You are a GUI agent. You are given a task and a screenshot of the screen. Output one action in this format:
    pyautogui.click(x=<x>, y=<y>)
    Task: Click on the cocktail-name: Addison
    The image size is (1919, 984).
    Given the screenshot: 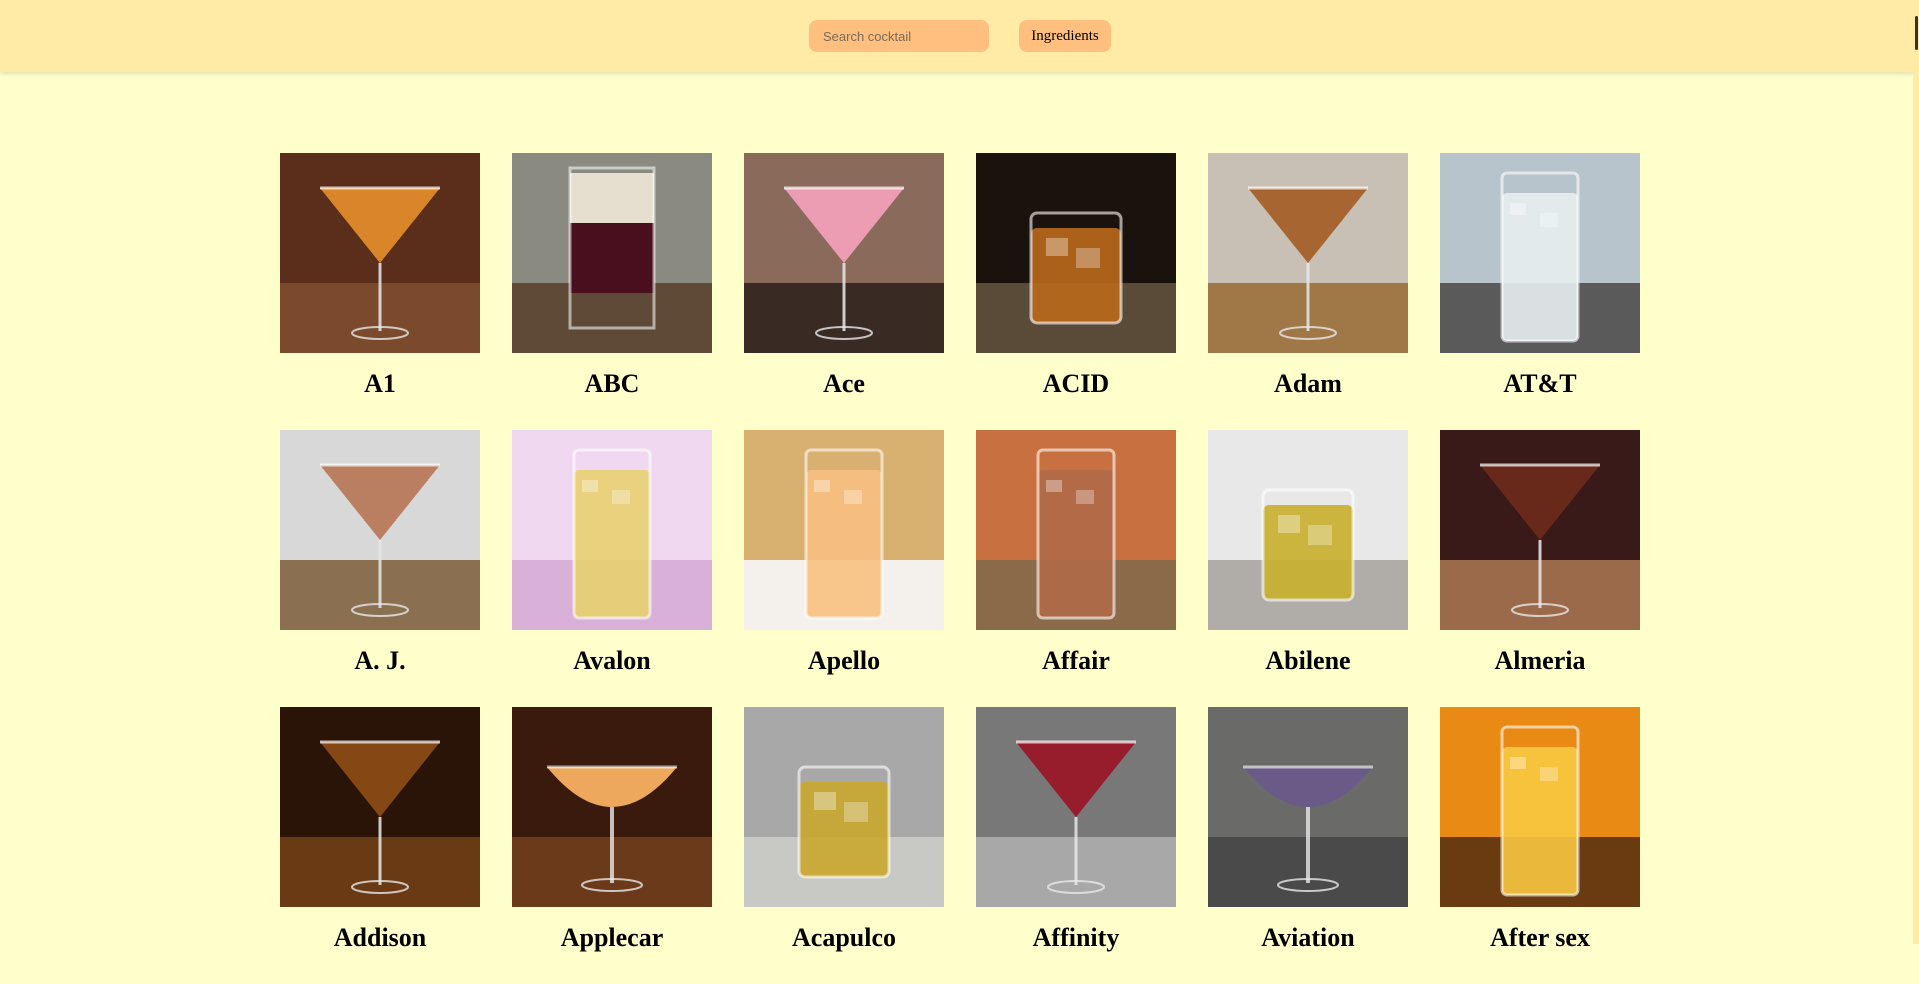 What is the action you would take?
    pyautogui.click(x=380, y=938)
    